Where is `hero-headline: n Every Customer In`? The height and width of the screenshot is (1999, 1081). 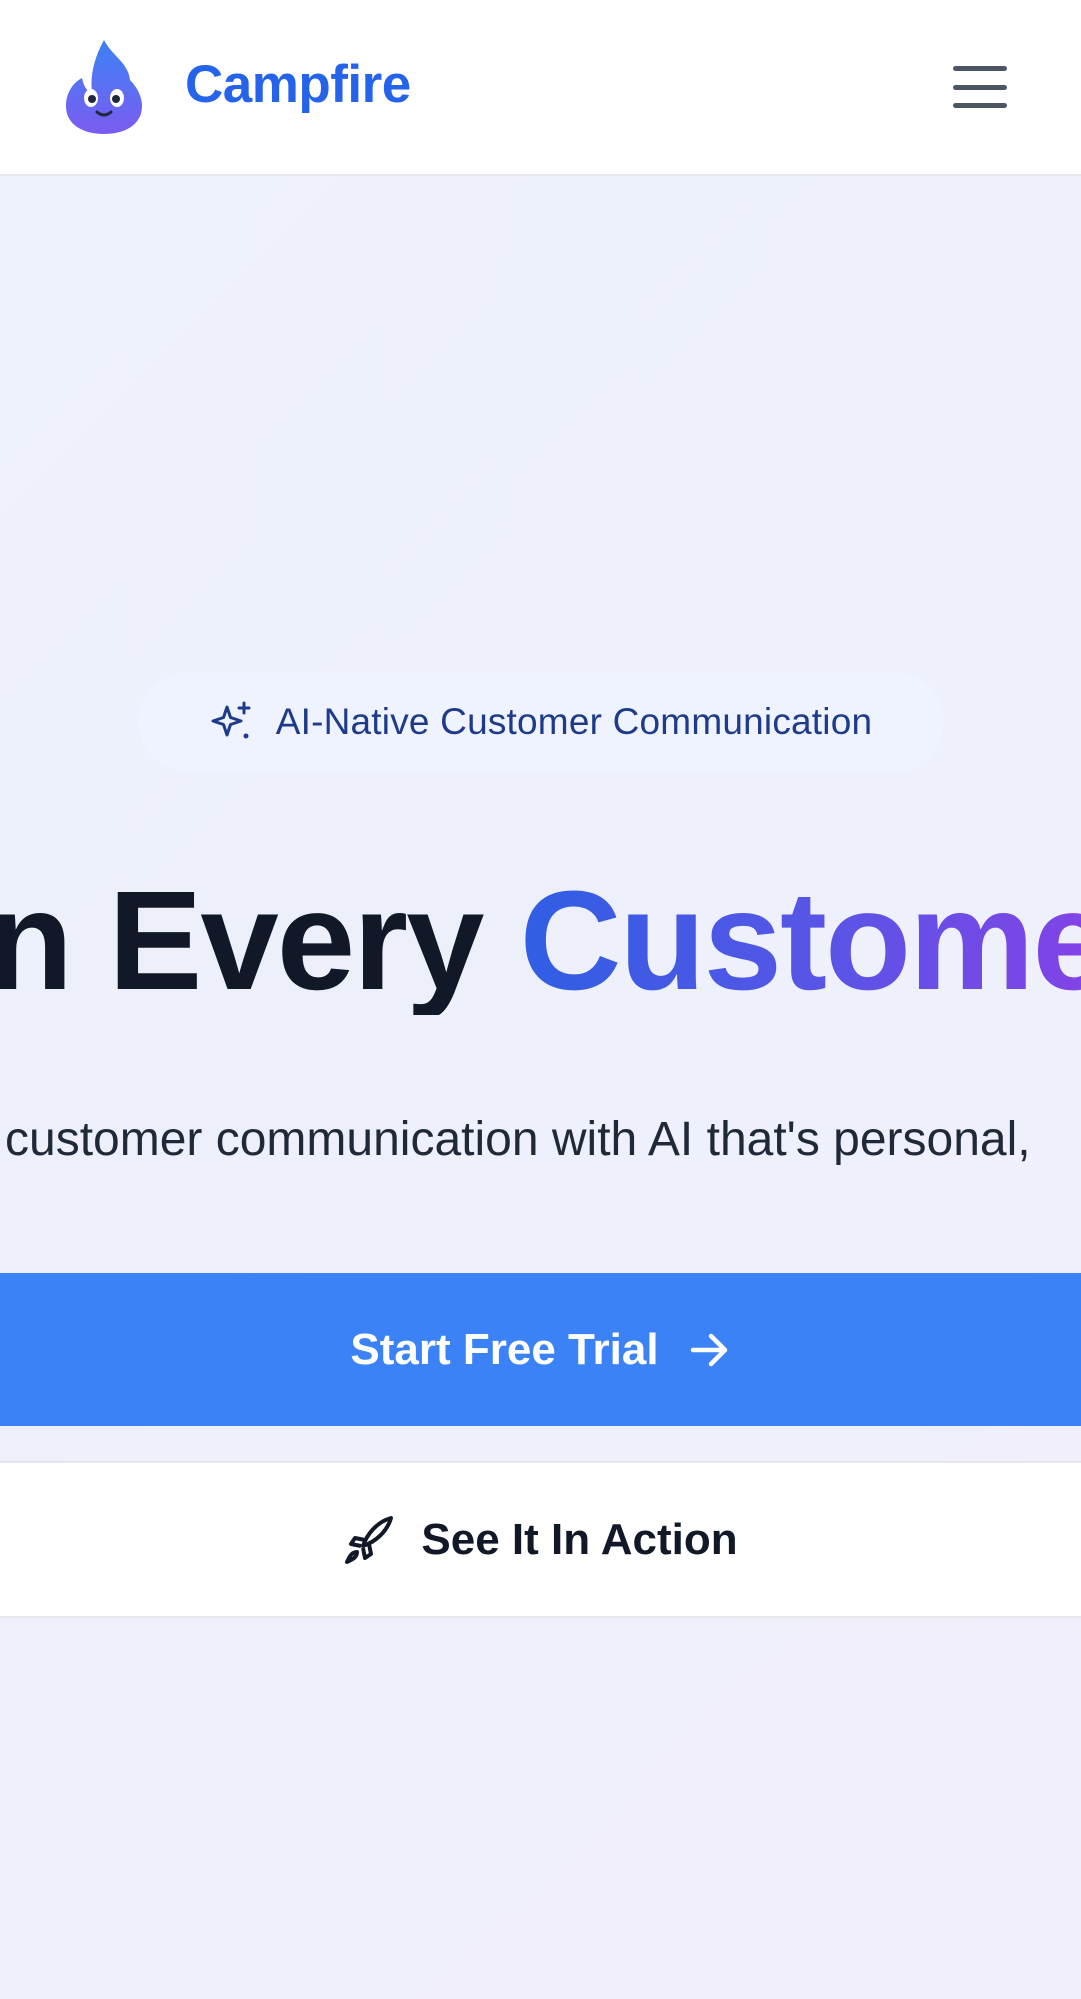
hero-headline: n Every Customer In is located at coordinates (540, 940).